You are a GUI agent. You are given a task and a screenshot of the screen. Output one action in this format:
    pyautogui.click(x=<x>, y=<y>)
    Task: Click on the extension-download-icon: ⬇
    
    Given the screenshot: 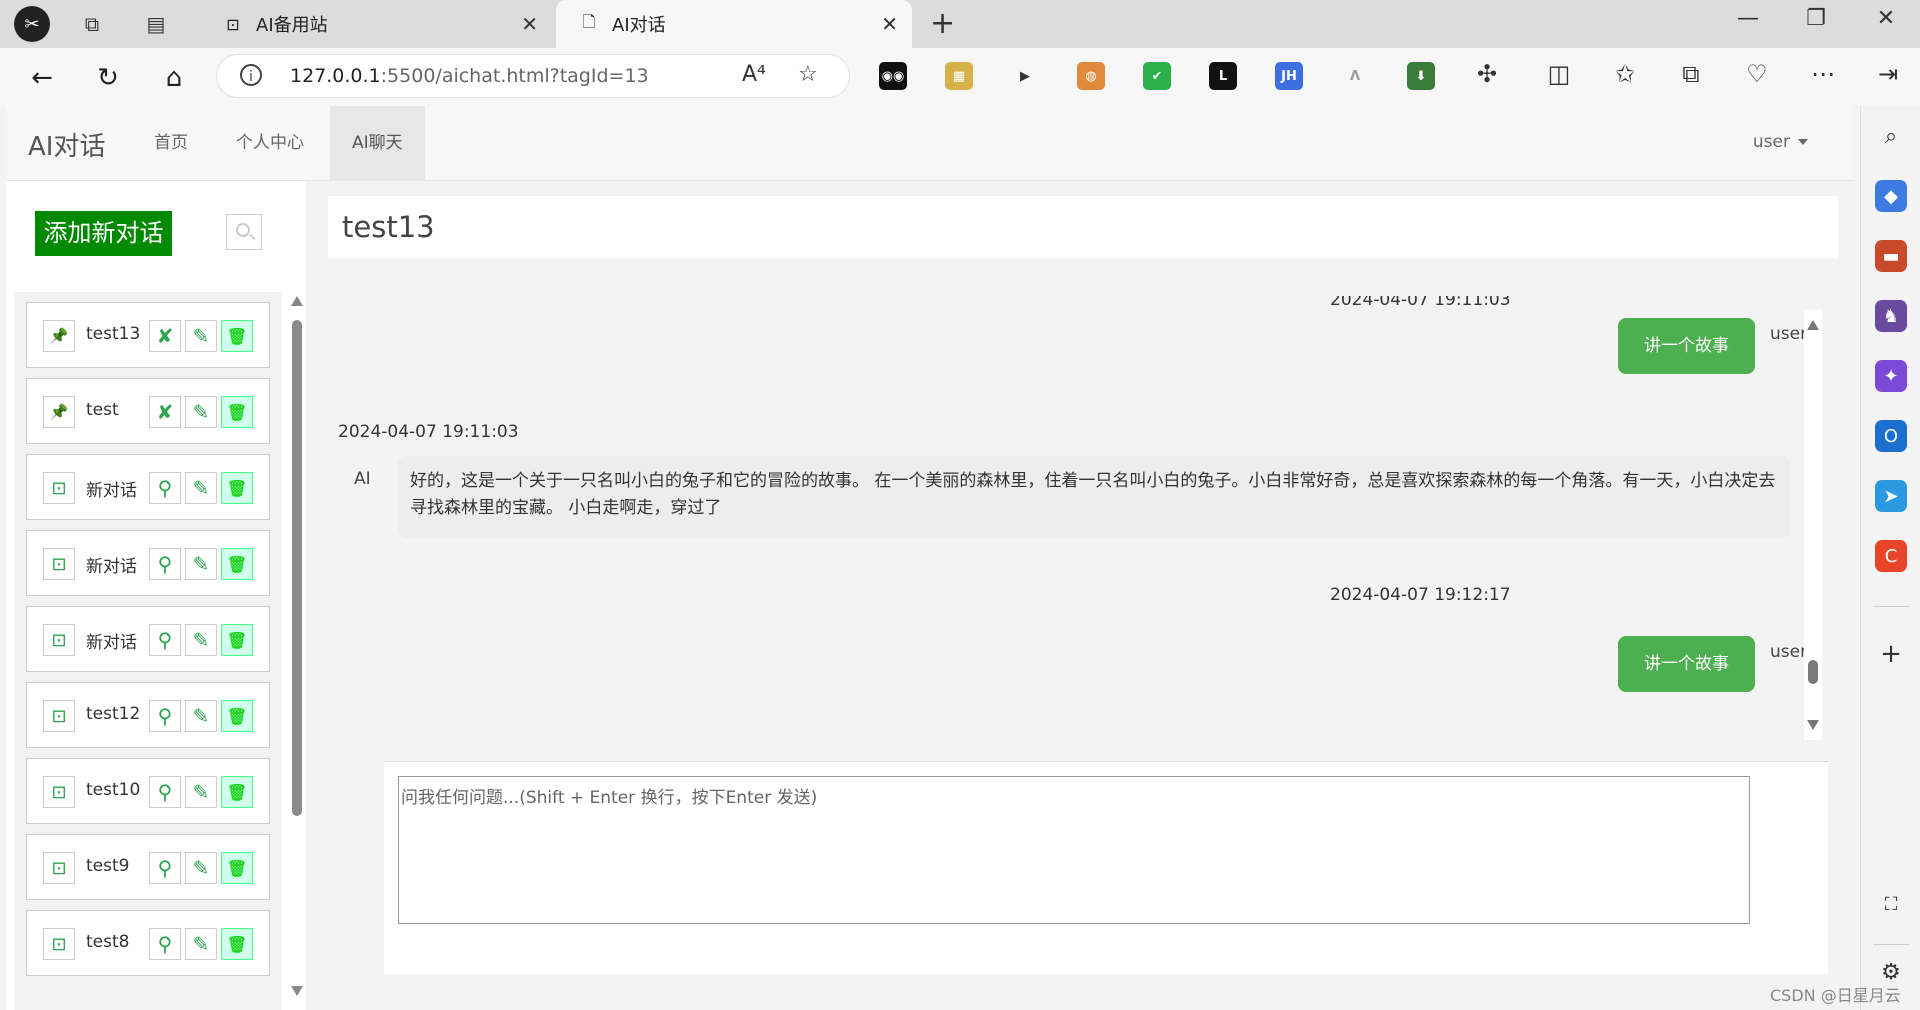 What is the action you would take?
    pyautogui.click(x=1421, y=76)
    